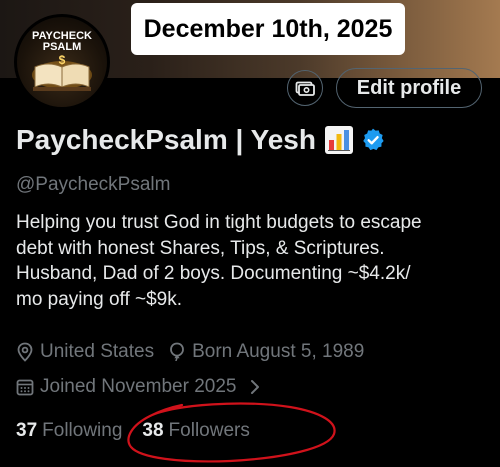  I want to click on location-item: United States, so click(85, 352).